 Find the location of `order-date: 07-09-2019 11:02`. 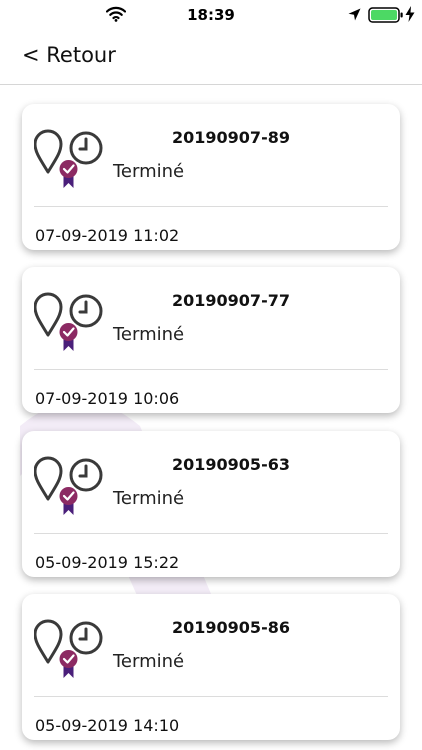

order-date: 07-09-2019 11:02 is located at coordinates (107, 235).